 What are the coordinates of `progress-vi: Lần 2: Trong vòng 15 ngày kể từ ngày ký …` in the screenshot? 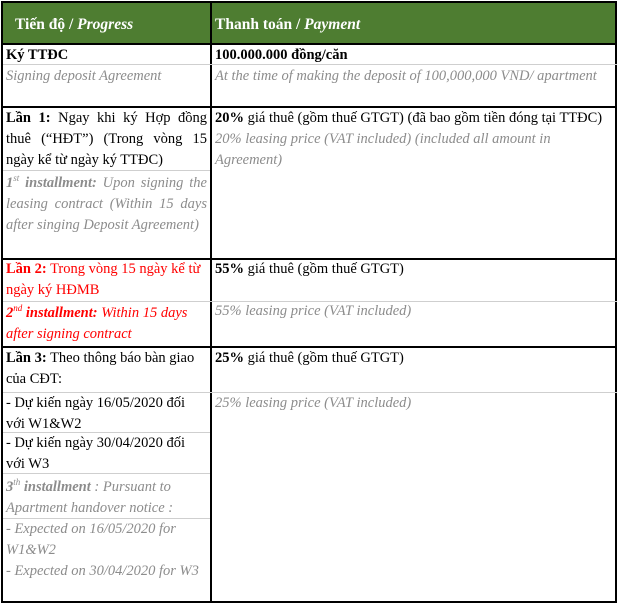 It's located at (106, 280).